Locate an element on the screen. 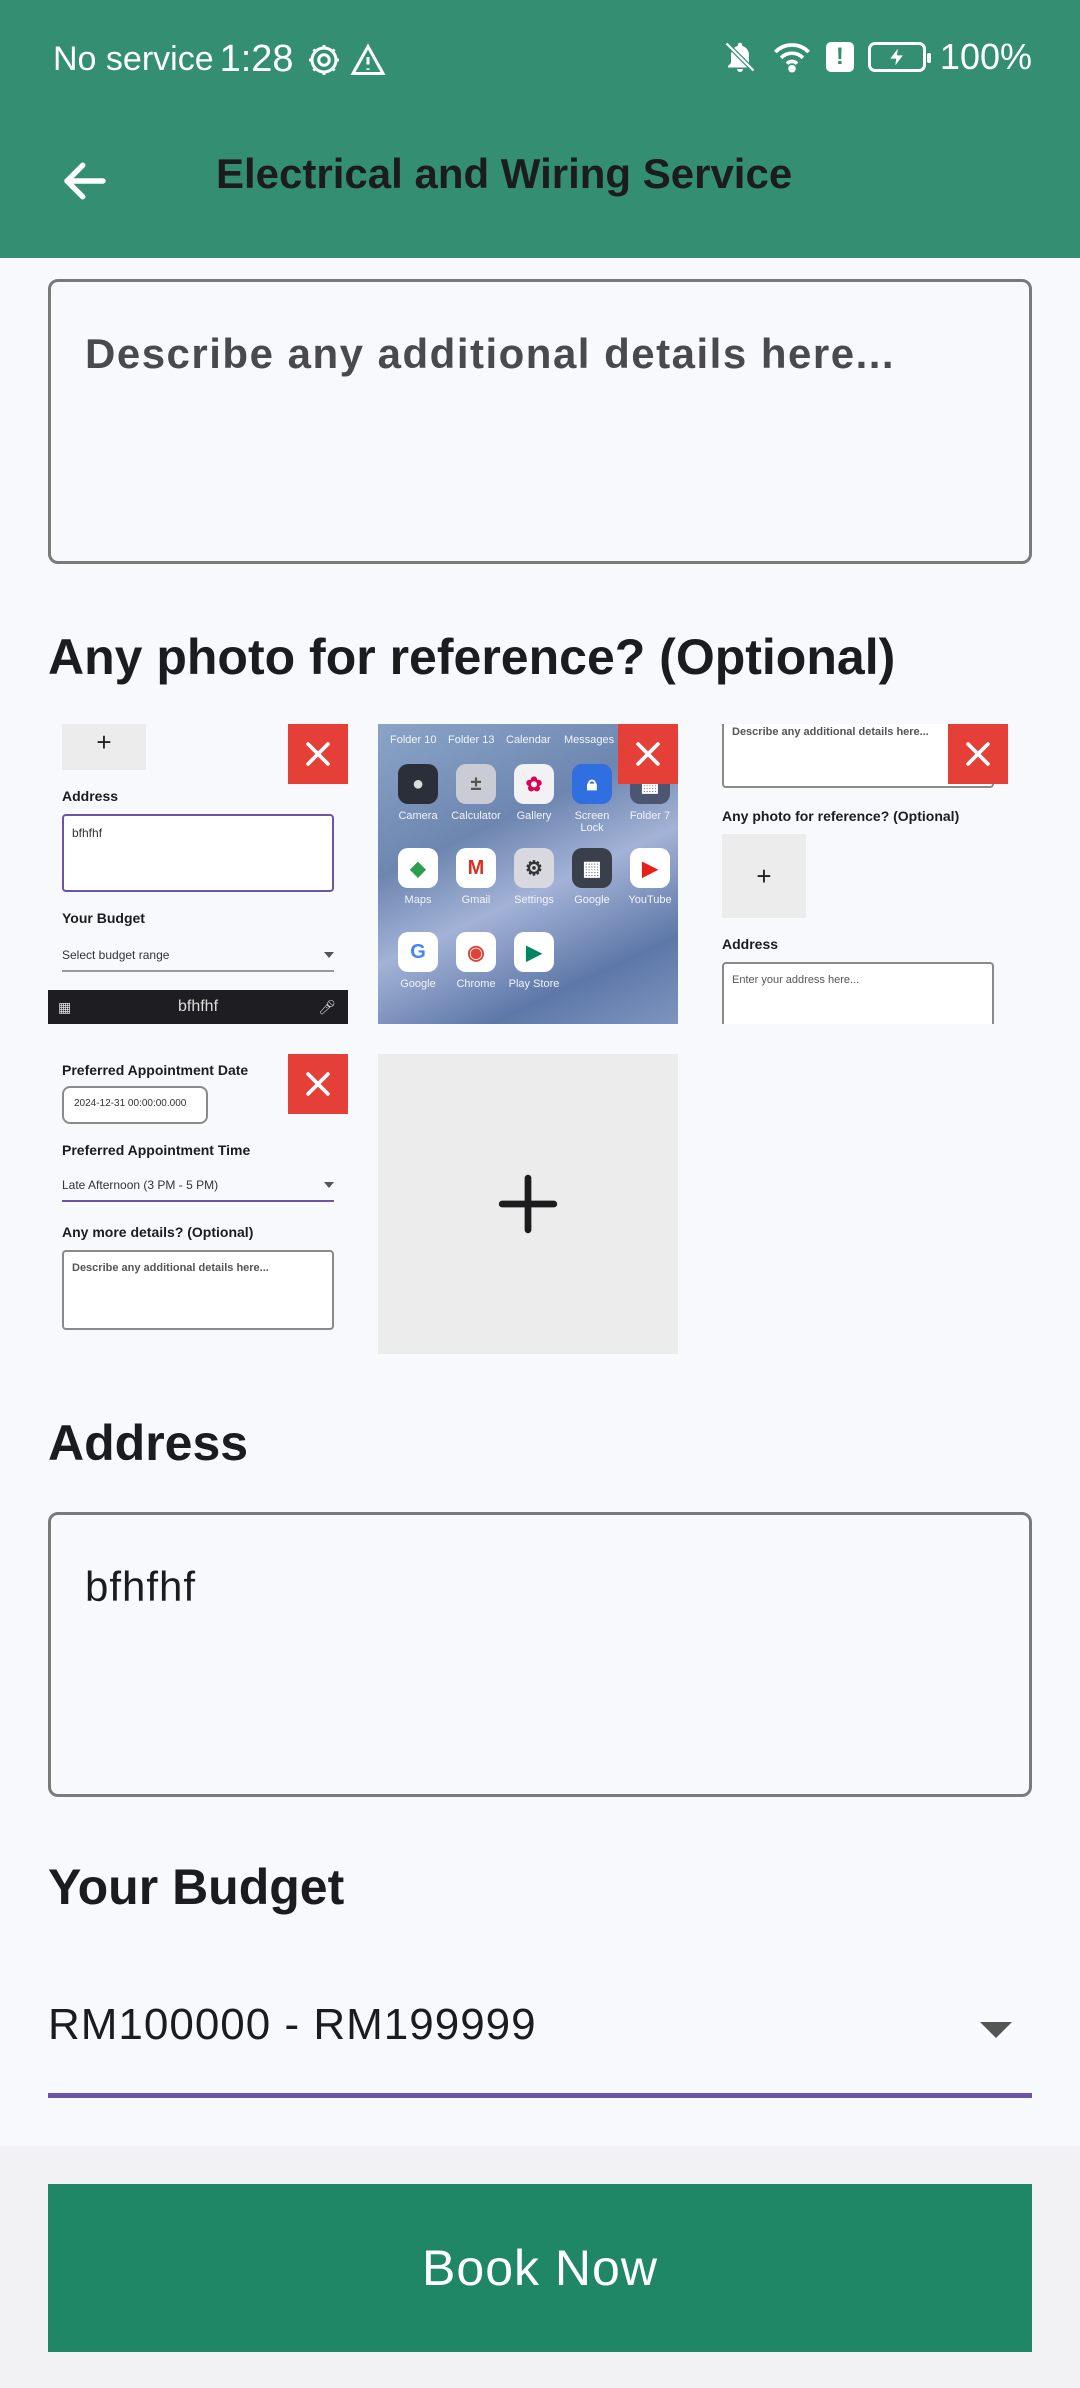 The width and height of the screenshot is (1080, 2388). delete-photo-2-button is located at coordinates (648, 754).